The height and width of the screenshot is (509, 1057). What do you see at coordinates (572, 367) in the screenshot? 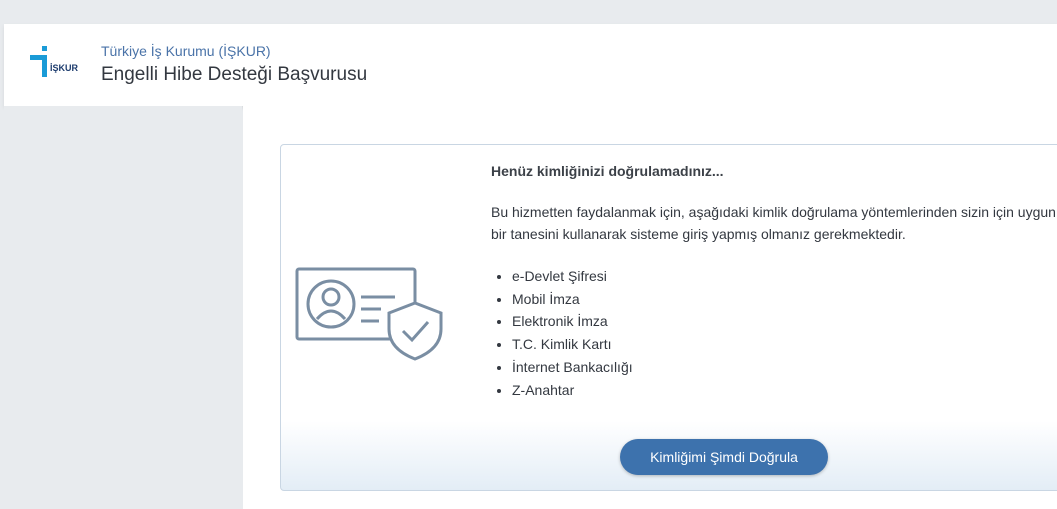
I see `list-item: İnternet Bankacılığı` at bounding box center [572, 367].